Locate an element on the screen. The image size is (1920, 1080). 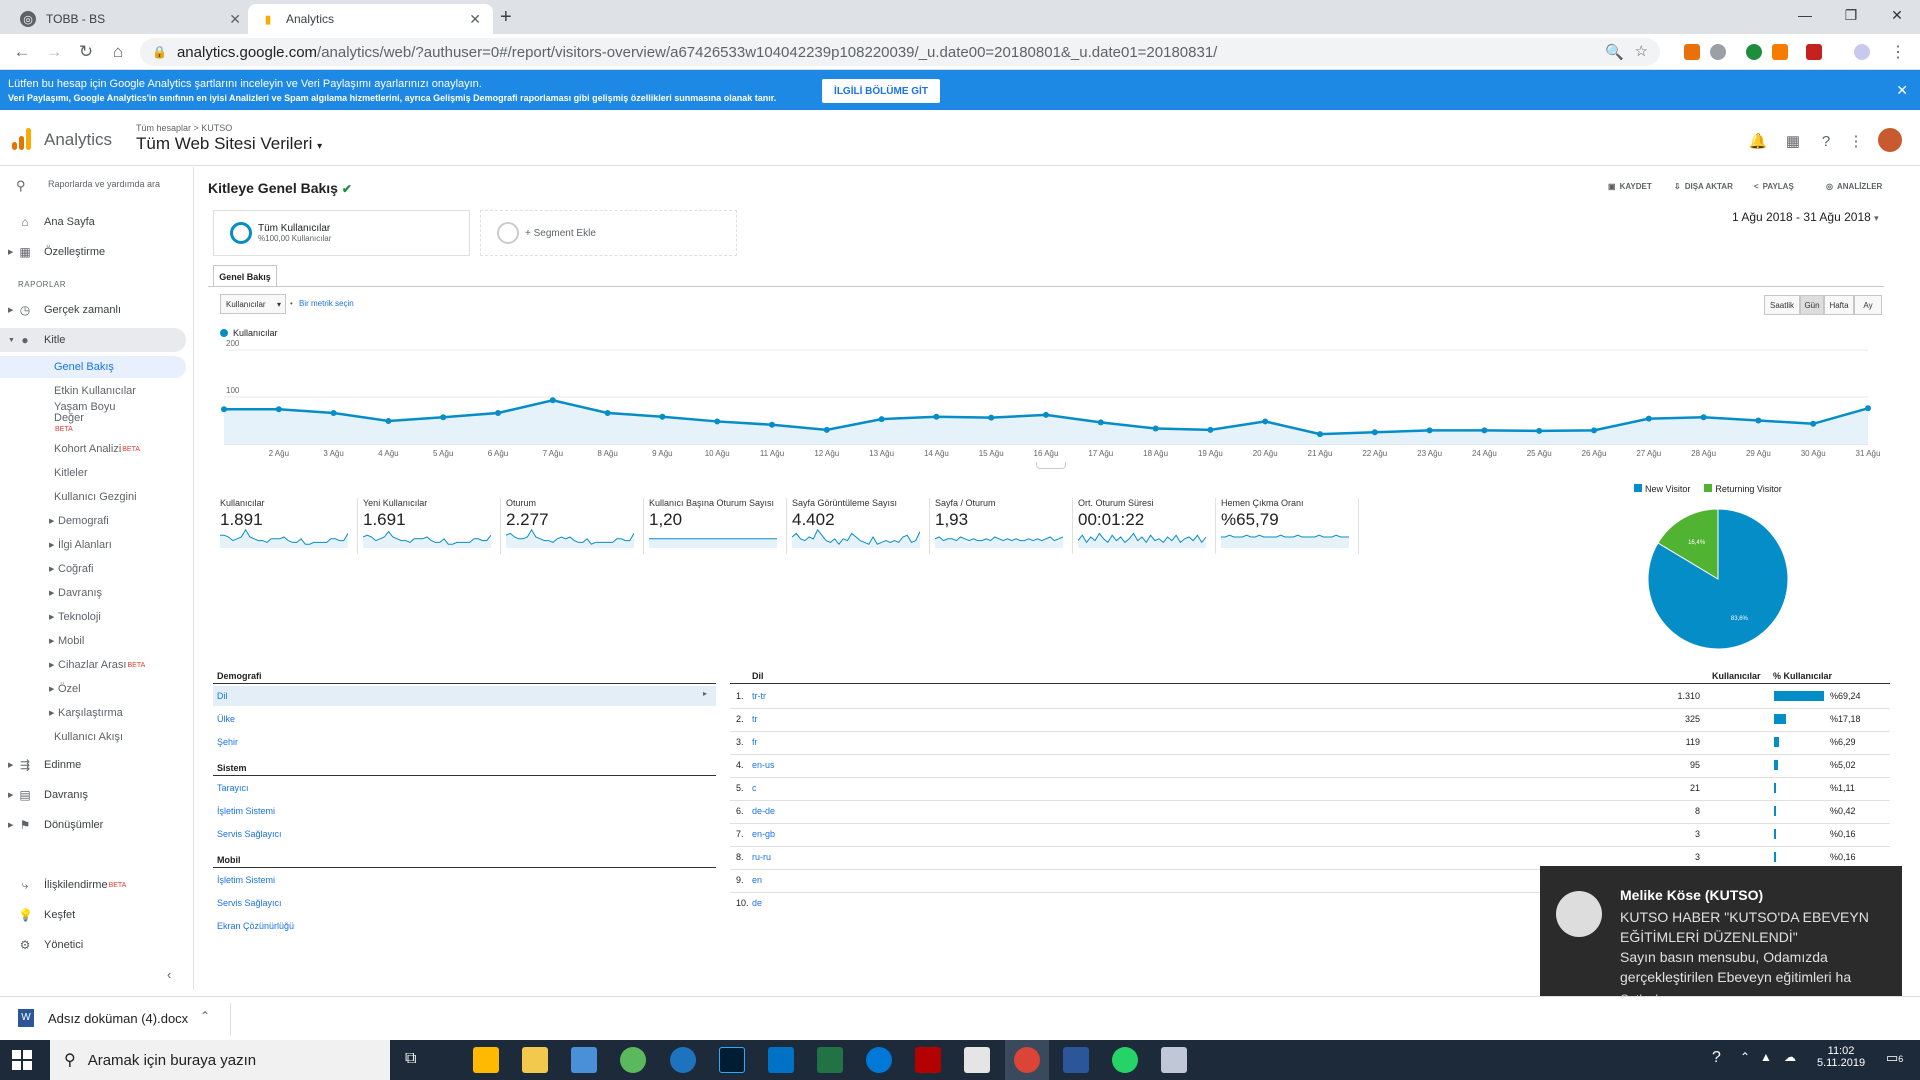
compare-metric-link: Bir metrik seçin is located at coordinates (326, 303).